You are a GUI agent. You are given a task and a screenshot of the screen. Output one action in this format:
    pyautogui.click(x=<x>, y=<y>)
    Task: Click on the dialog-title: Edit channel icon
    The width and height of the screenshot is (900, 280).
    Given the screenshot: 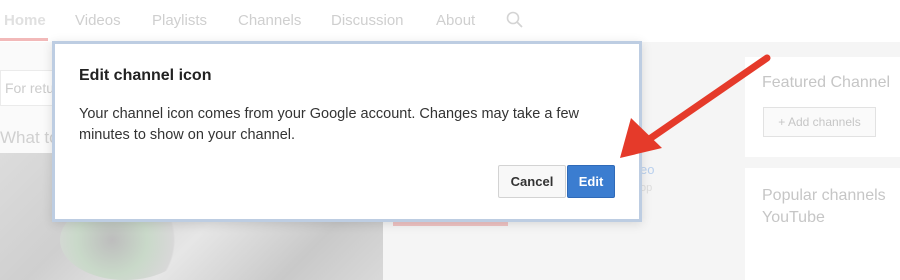 What is the action you would take?
    pyautogui.click(x=145, y=75)
    